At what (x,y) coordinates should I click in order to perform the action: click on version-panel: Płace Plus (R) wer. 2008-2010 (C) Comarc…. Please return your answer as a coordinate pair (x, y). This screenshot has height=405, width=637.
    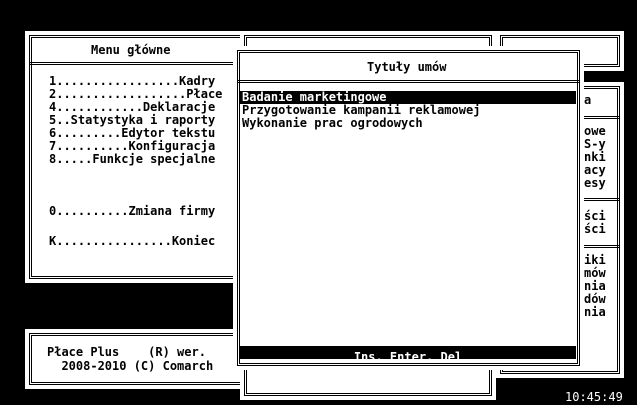
    Looking at the image, I should click on (136, 359).